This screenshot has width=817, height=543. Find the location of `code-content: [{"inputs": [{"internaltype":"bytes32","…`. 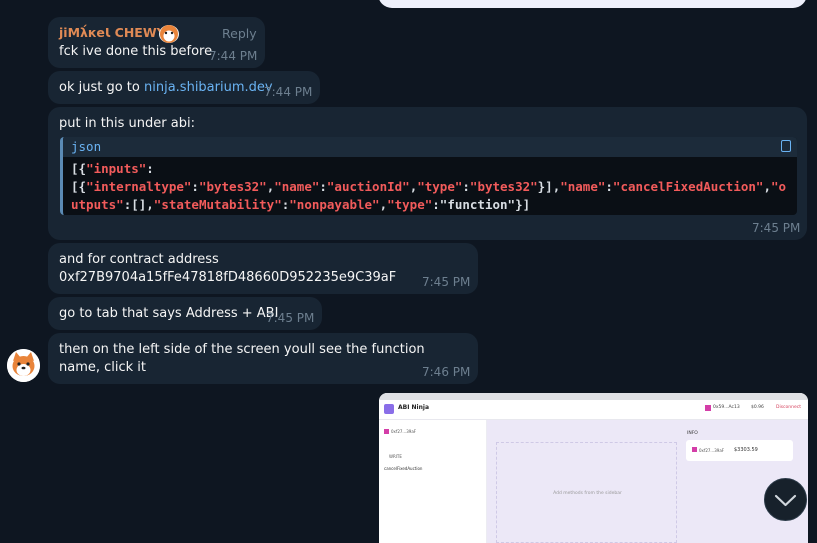

code-content: [{"inputs": [{"internaltype":"bytes32","… is located at coordinates (429, 186).